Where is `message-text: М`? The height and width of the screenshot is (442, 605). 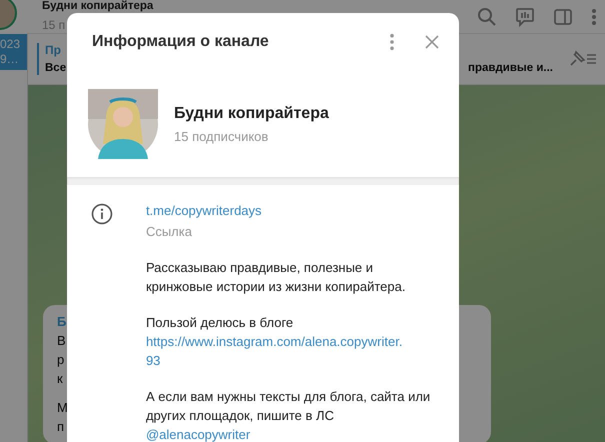 message-text: М is located at coordinates (62, 408).